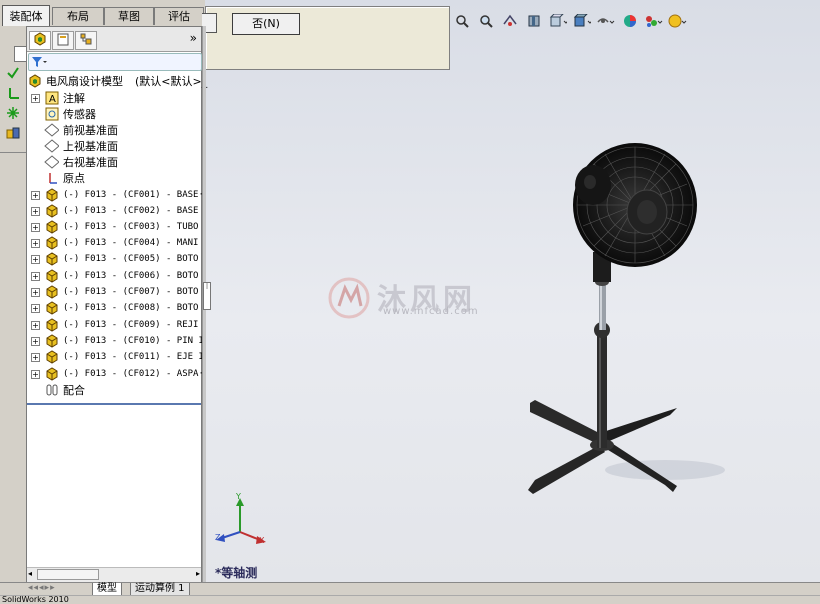 Image resolution: width=820 pixels, height=604 pixels. Describe the element at coordinates (198, 573) in the screenshot. I see `scroll-right-icon: ▸` at that location.